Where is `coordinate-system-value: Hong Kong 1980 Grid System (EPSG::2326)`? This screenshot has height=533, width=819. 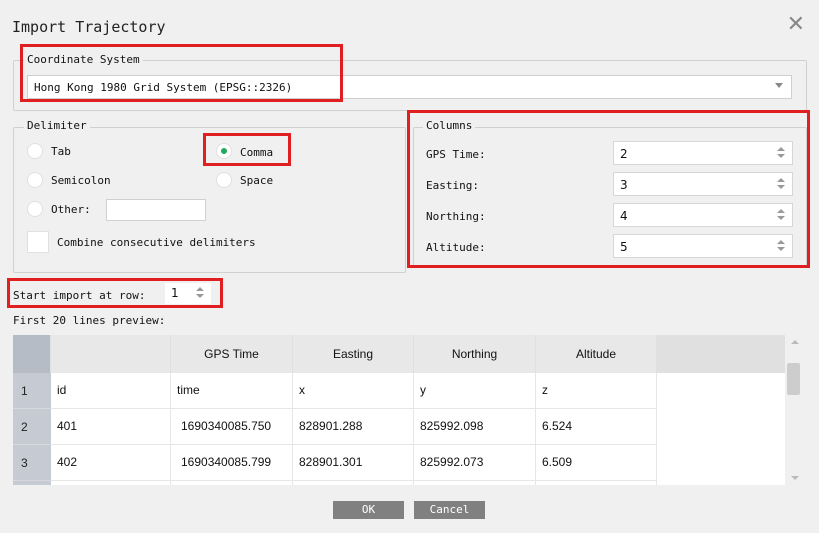
coordinate-system-value: Hong Kong 1980 Grid System (EPSG::2326) is located at coordinates (163, 87).